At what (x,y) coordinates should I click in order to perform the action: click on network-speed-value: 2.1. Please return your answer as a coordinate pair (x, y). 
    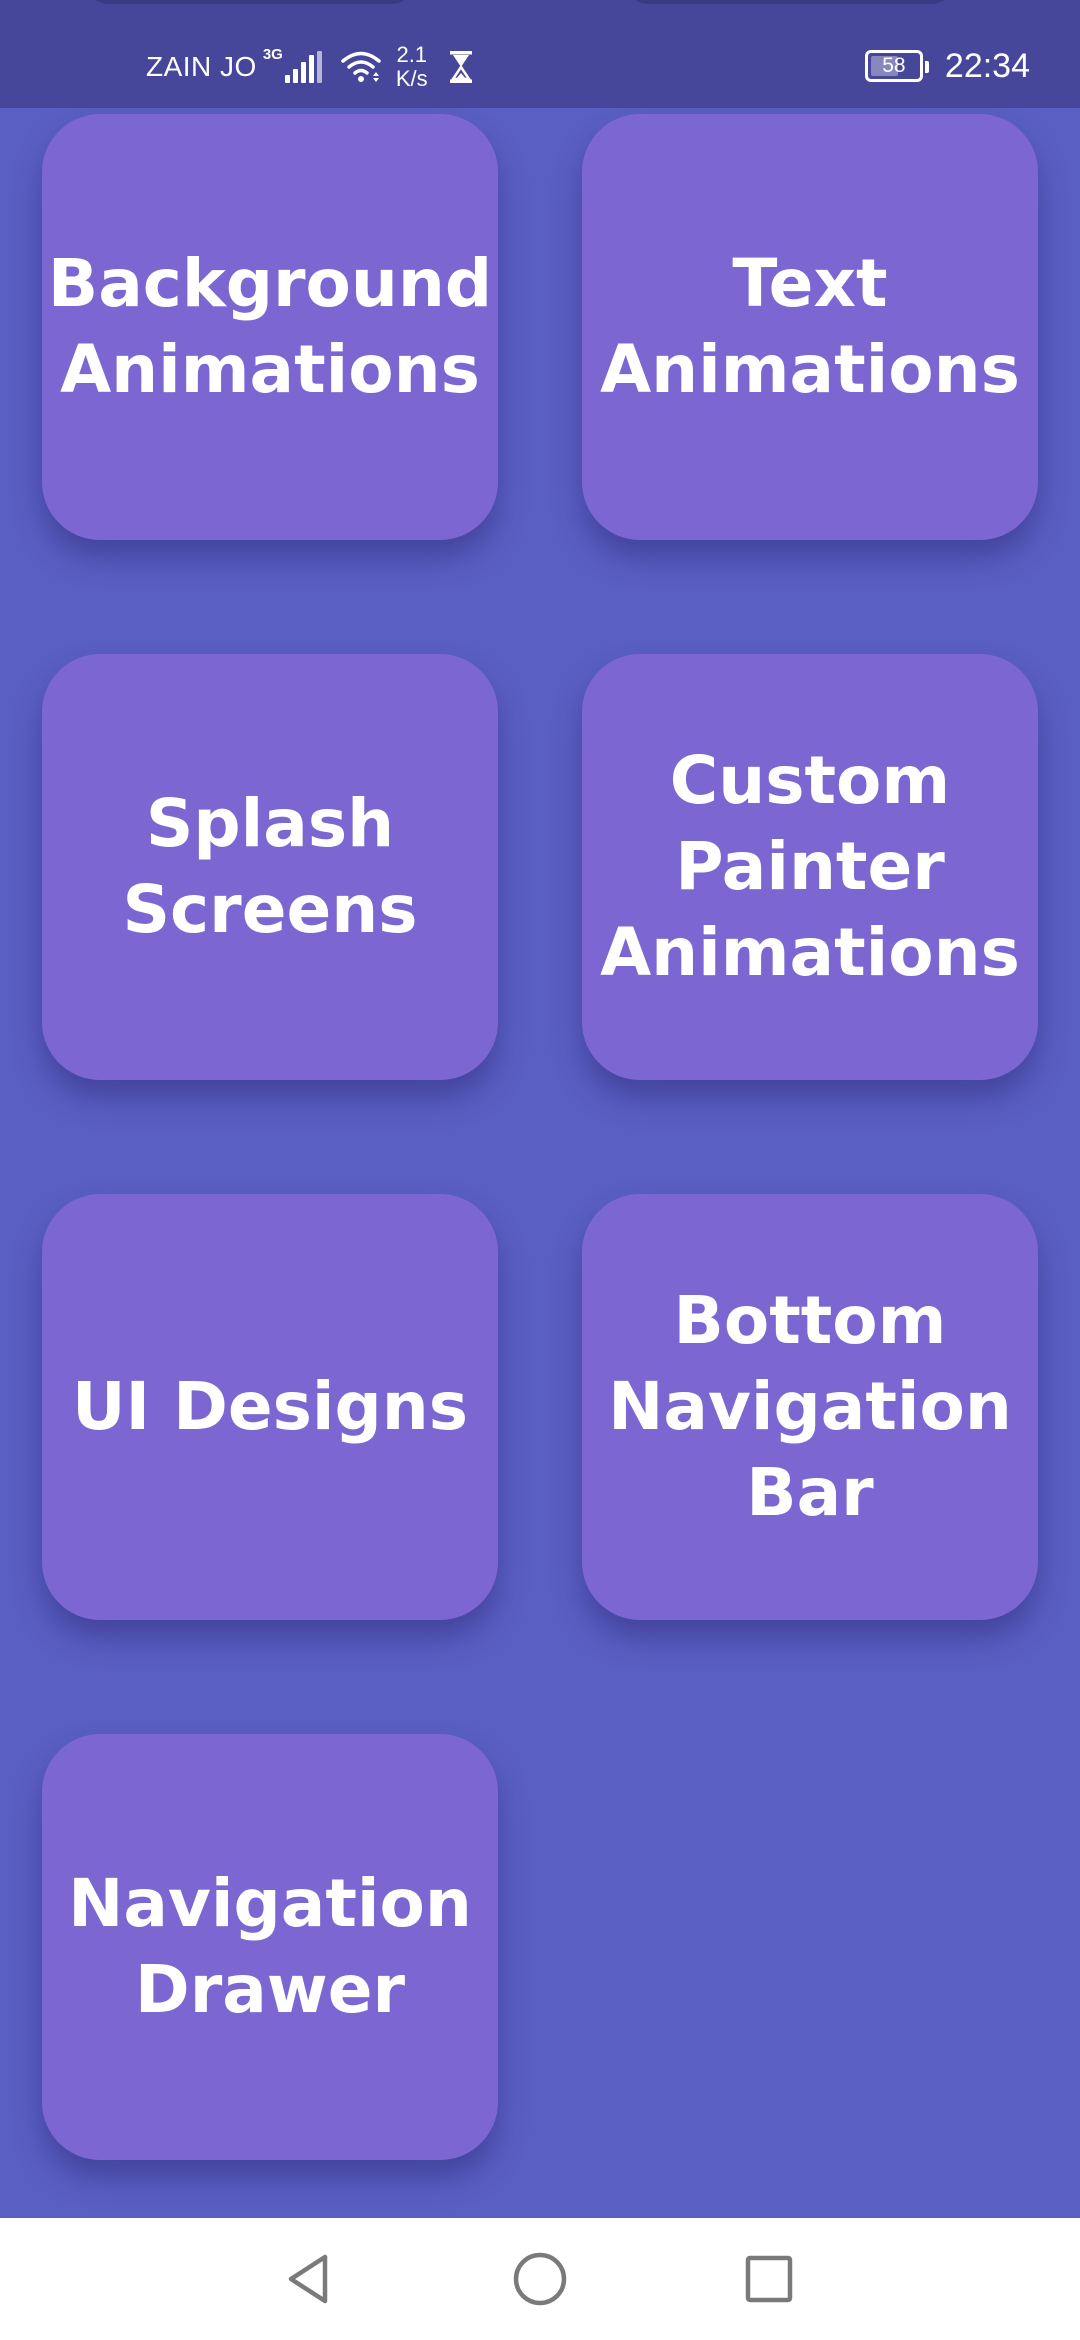
    Looking at the image, I should click on (412, 54).